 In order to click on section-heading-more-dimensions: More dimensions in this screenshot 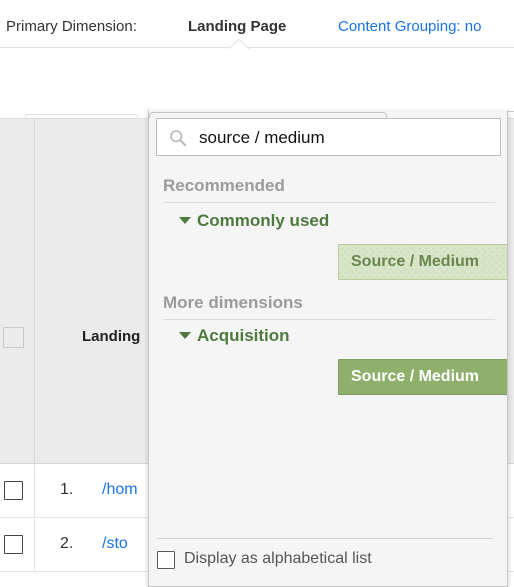, I will do `click(233, 302)`.